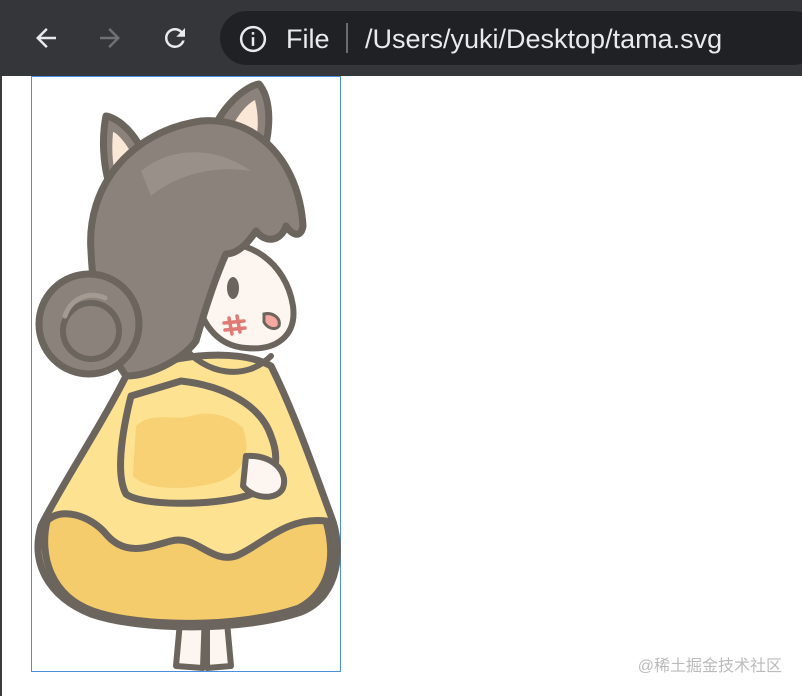 This screenshot has height=696, width=802. I want to click on url-text: /Users/yuki/Desktop/tama.svg, so click(543, 39).